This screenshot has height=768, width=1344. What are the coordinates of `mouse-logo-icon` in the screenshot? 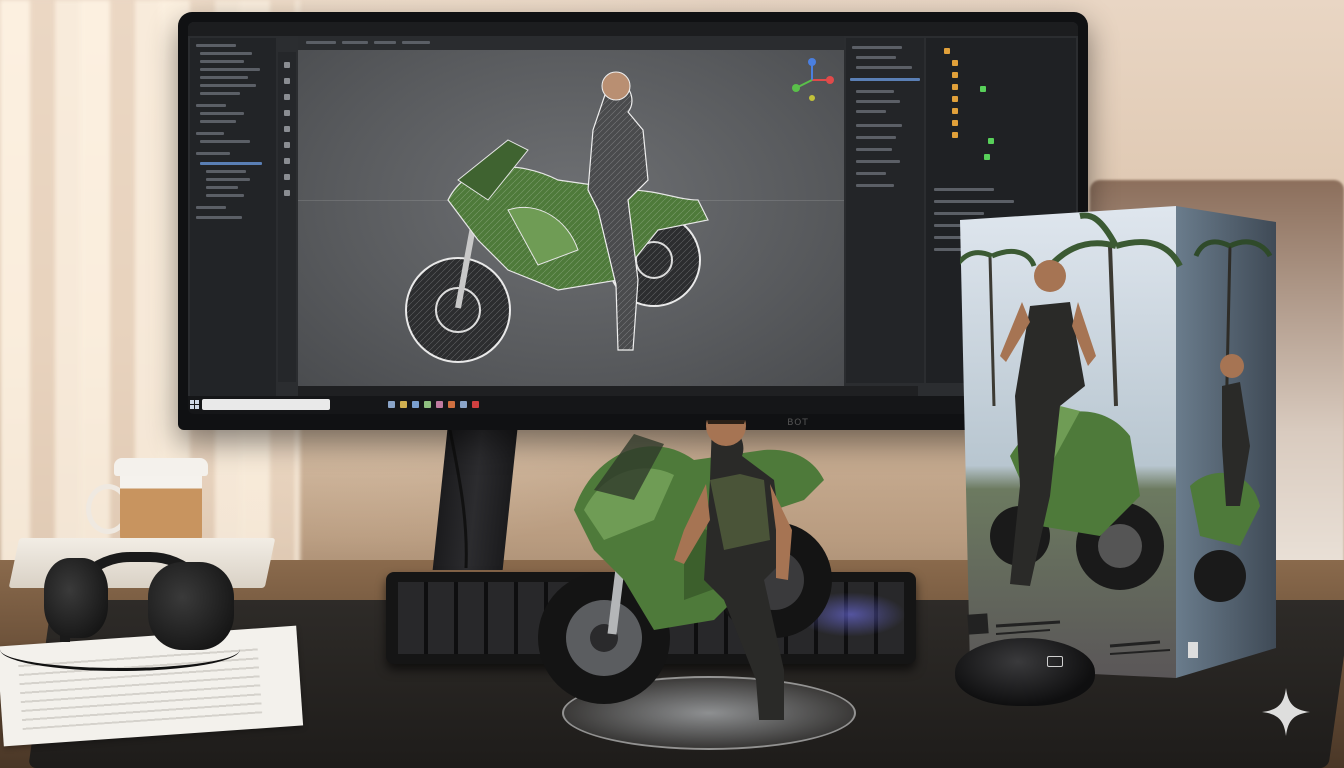 It's located at (1055, 661).